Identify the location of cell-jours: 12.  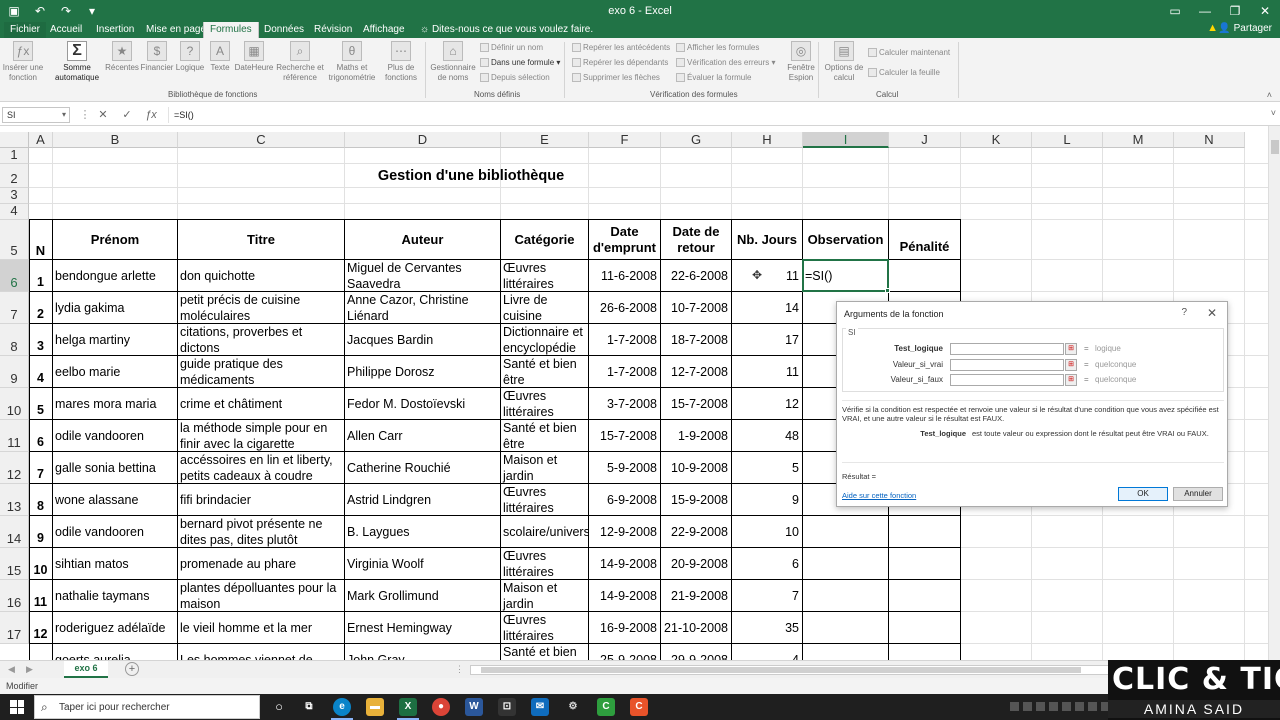
(767, 404).